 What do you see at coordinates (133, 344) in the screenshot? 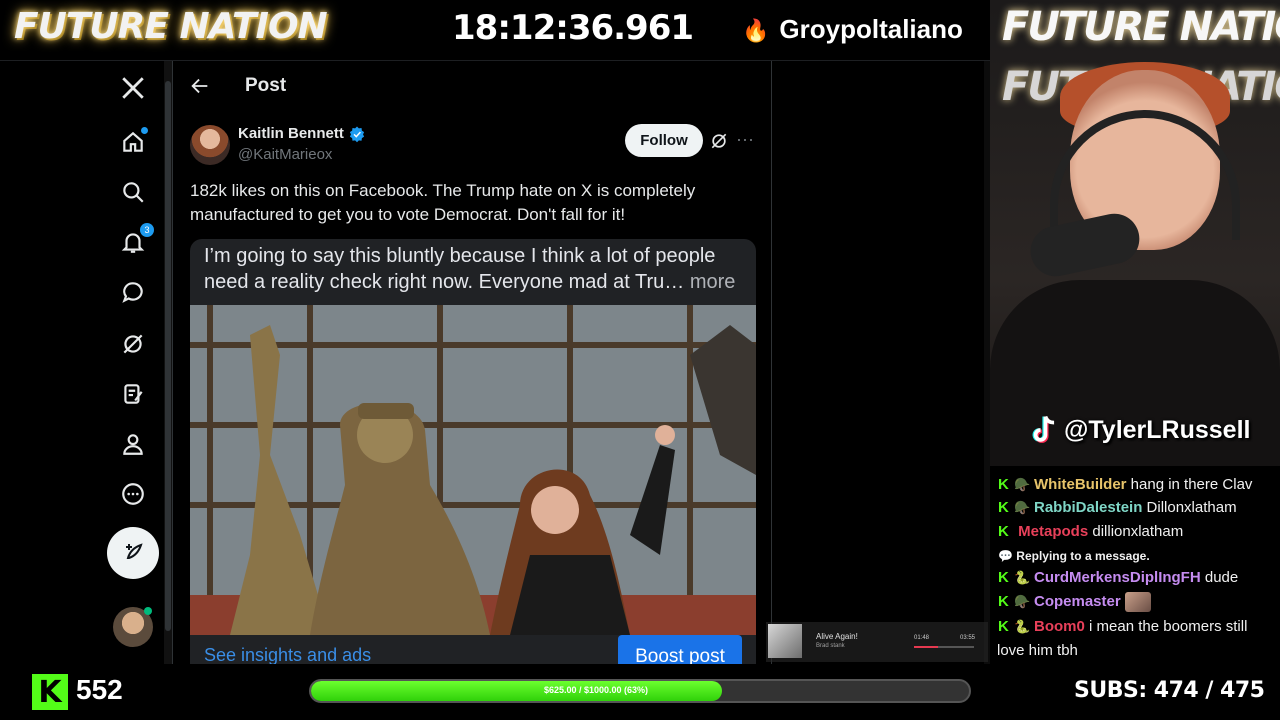
I see `grok-icon` at bounding box center [133, 344].